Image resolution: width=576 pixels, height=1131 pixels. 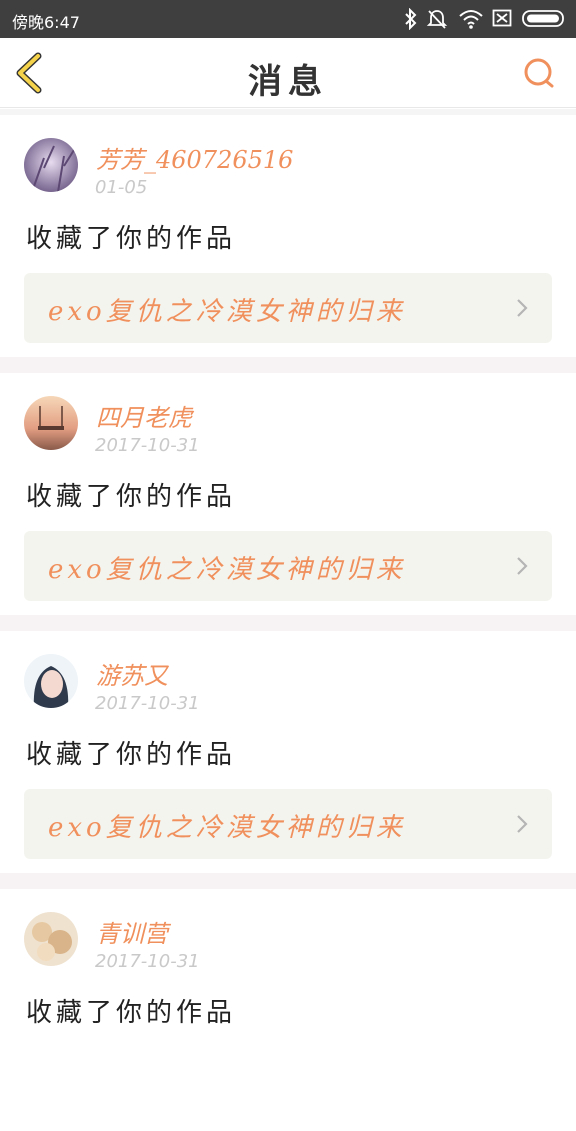 What do you see at coordinates (288, 19) in the screenshot?
I see `status-bar: 傍晚6:47` at bounding box center [288, 19].